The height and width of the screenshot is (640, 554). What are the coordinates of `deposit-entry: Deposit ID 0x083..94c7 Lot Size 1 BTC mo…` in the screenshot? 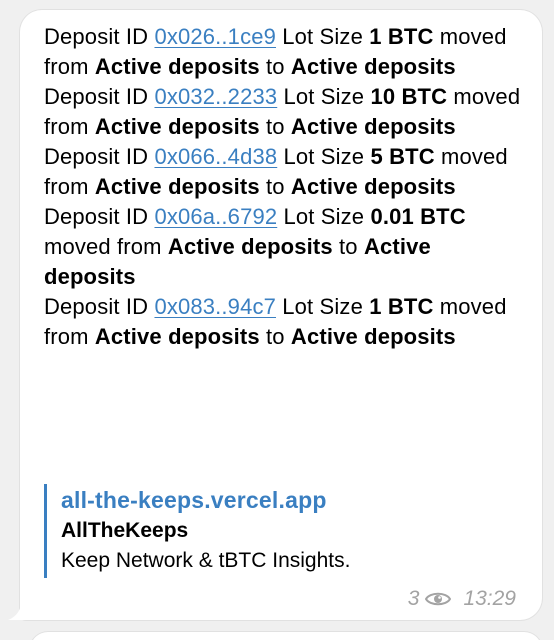 It's located at (275, 321).